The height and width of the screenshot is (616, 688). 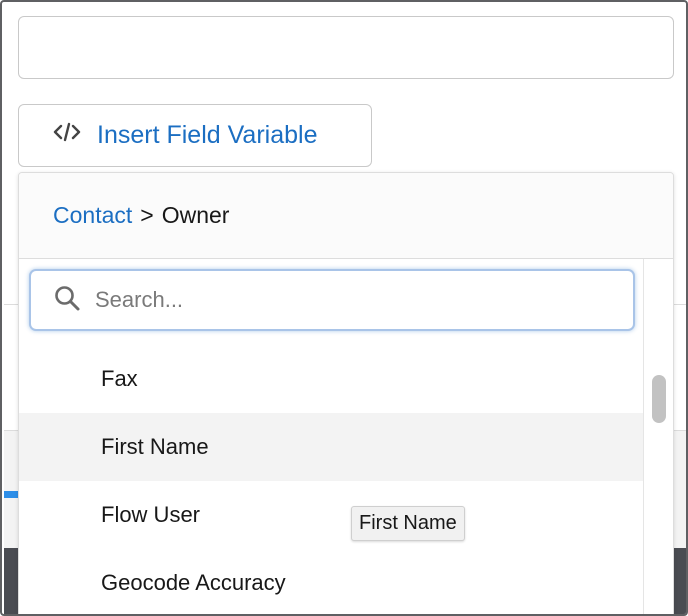 What do you see at coordinates (408, 523) in the screenshot?
I see `tooltip: First Name` at bounding box center [408, 523].